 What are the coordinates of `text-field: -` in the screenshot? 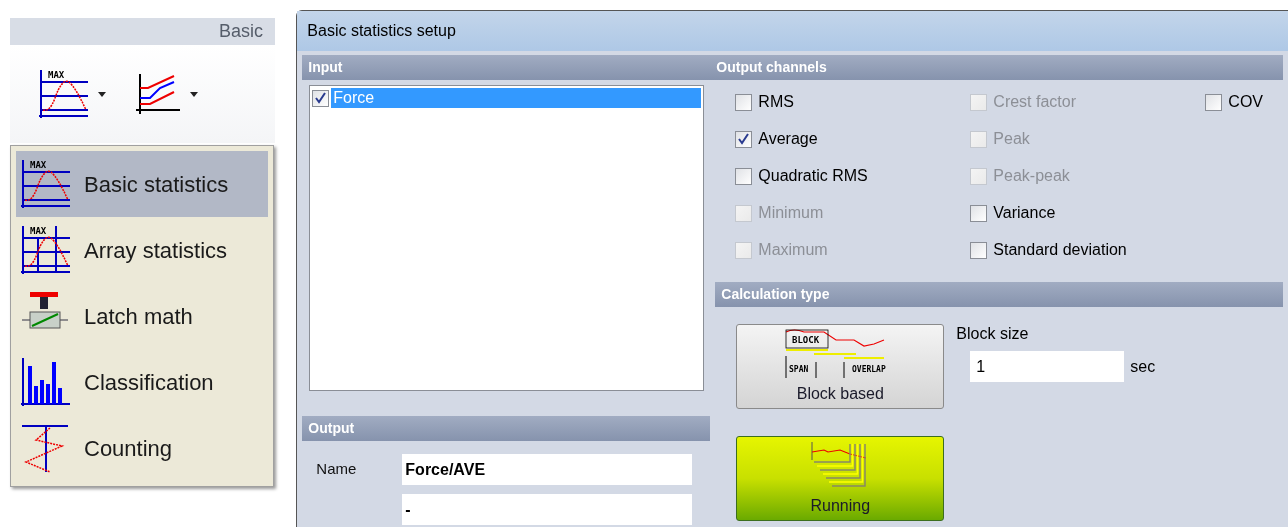 It's located at (547, 509).